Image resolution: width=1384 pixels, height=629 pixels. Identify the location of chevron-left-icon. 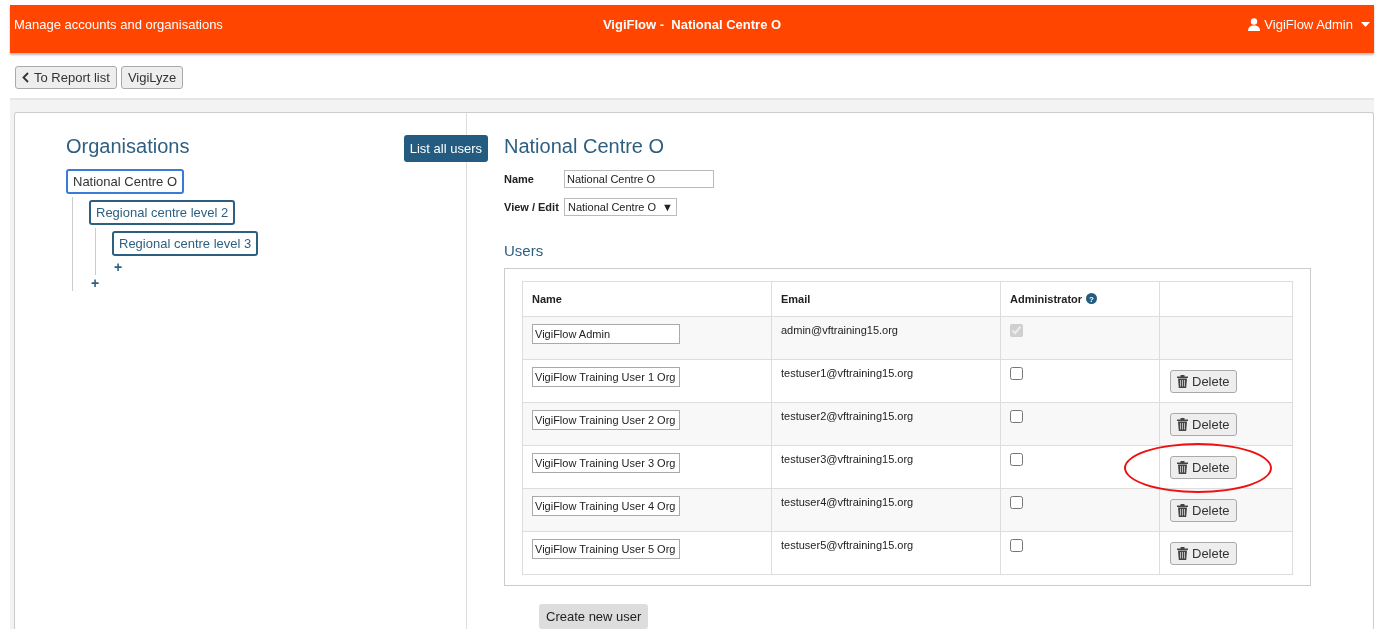
(25, 77).